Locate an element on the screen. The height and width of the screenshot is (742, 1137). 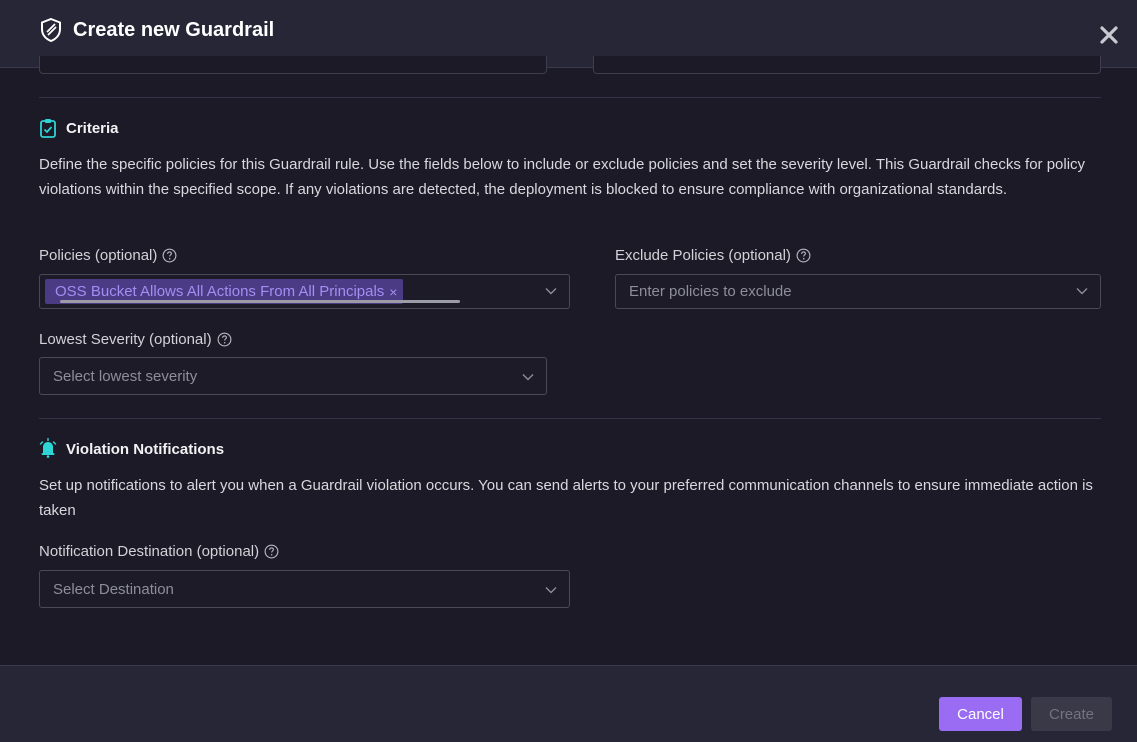
shield-icon is located at coordinates (51, 30).